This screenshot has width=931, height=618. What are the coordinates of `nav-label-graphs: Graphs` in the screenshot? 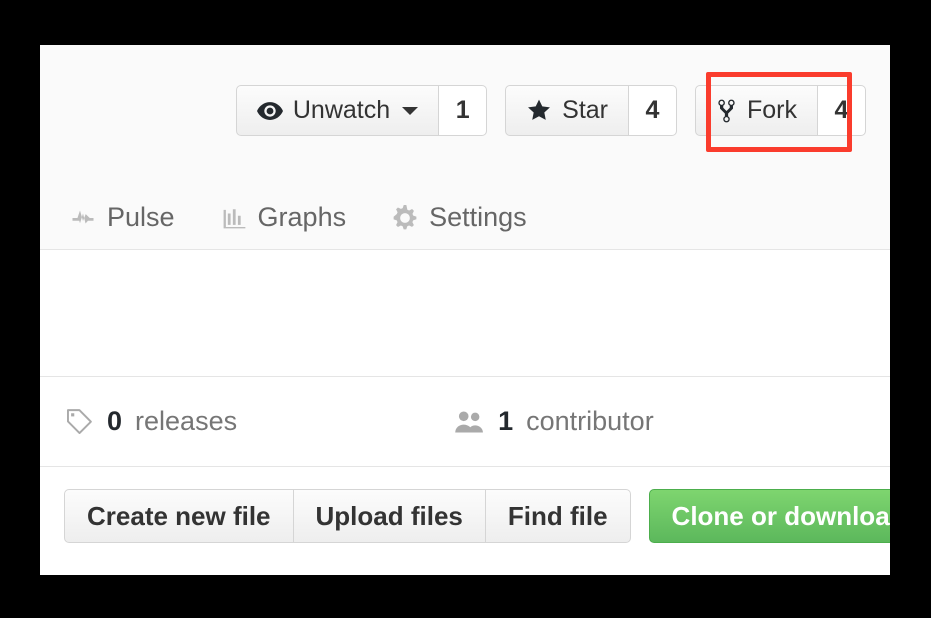 It's located at (302, 217).